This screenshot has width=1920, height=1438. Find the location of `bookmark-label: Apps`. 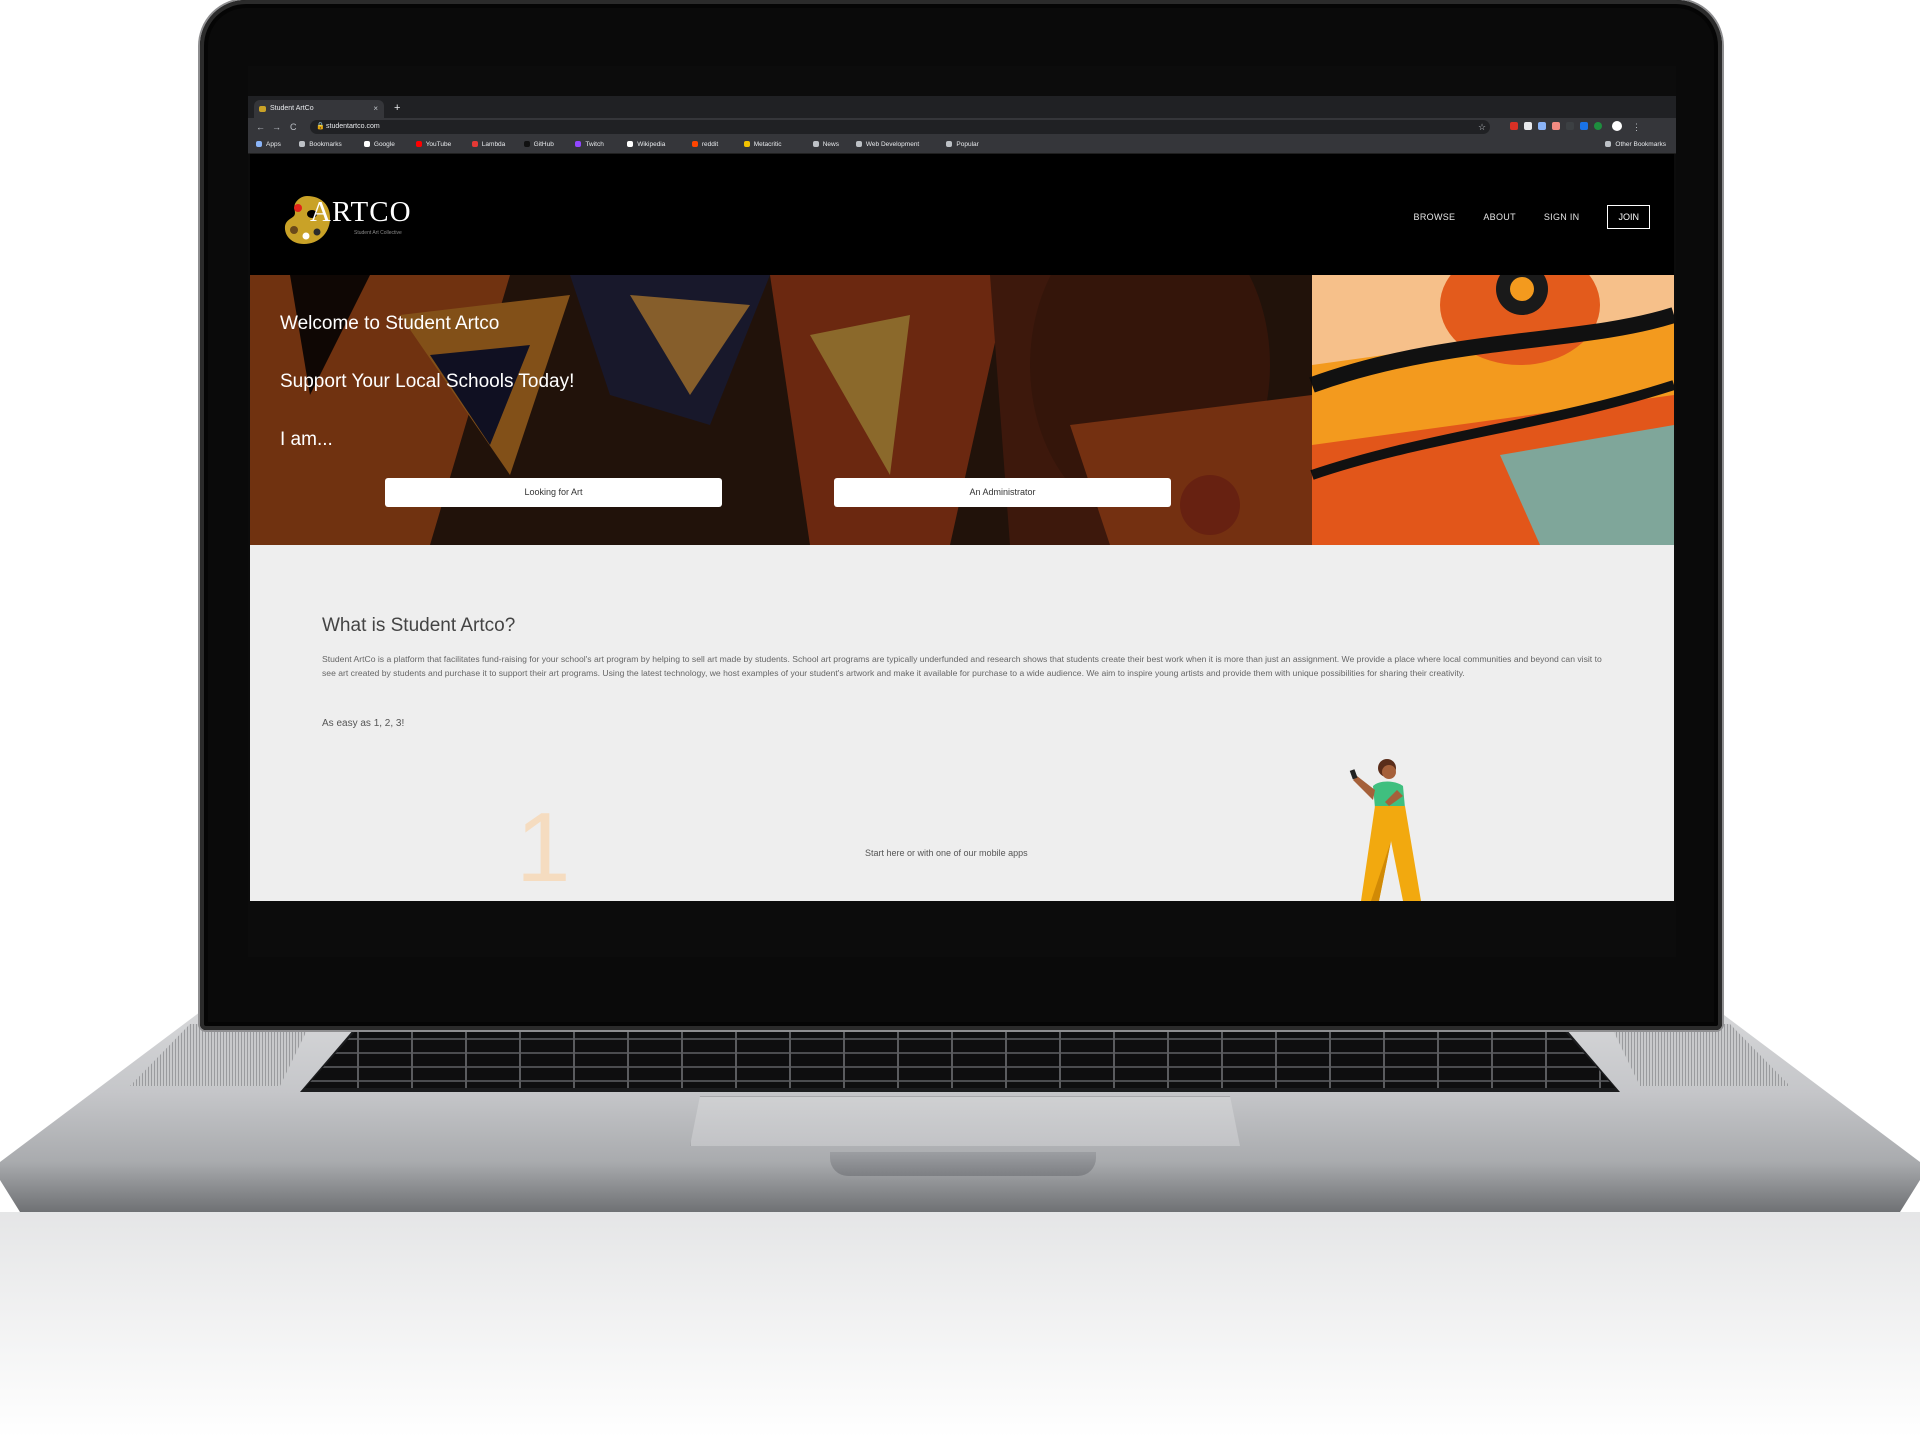

bookmark-label: Apps is located at coordinates (273, 144).